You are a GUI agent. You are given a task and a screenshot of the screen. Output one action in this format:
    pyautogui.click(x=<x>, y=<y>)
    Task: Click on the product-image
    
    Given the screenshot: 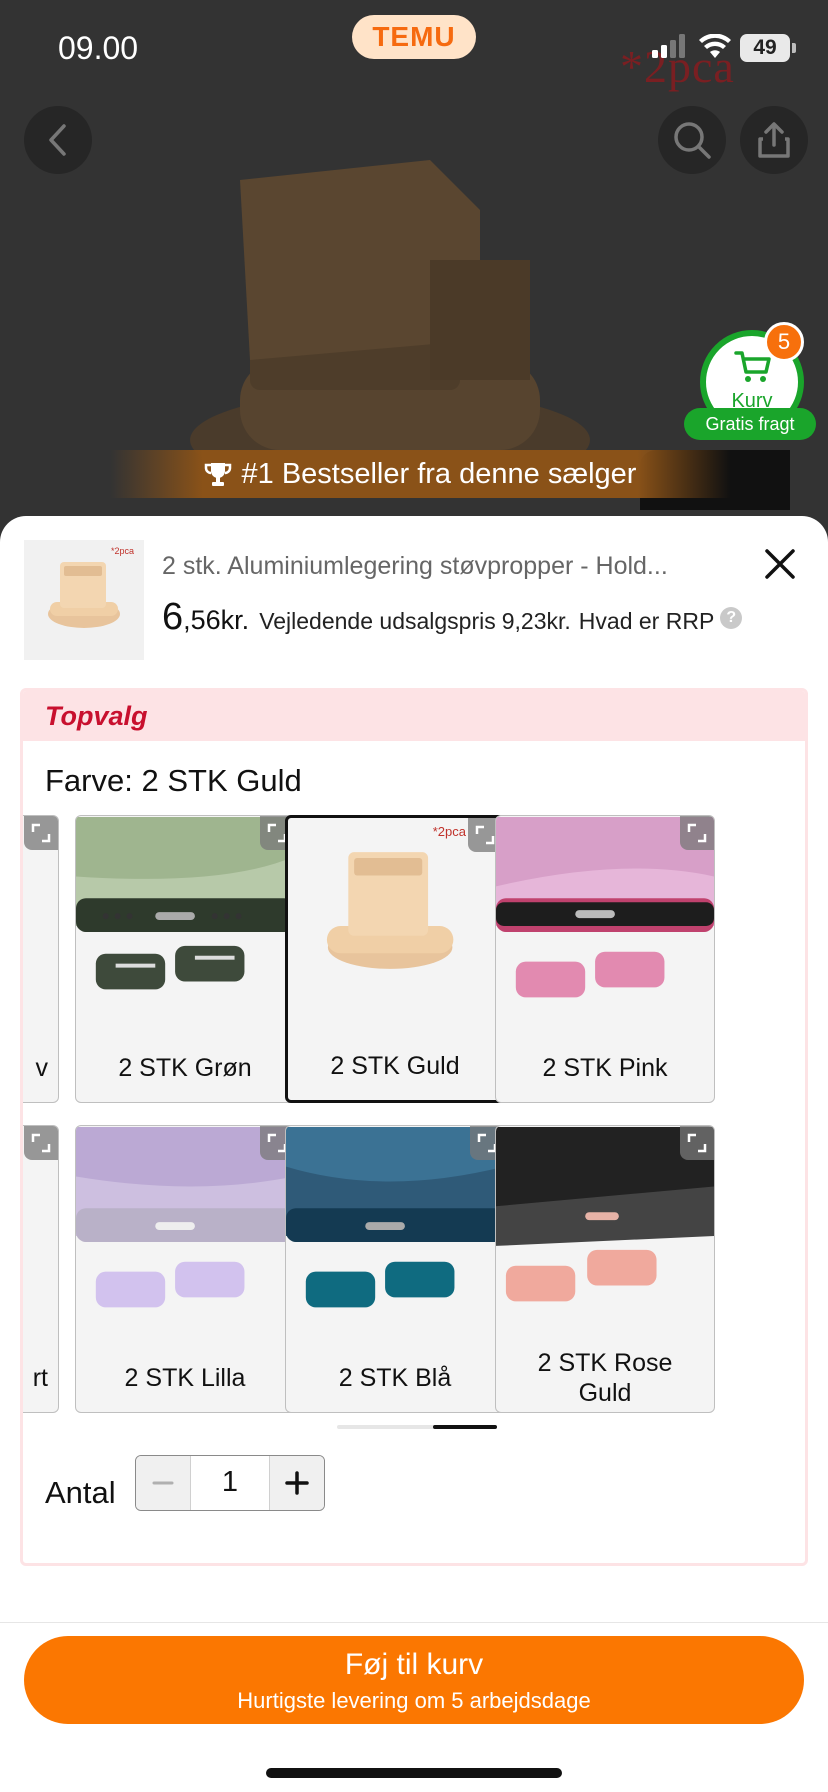 What is the action you would take?
    pyautogui.click(x=390, y=325)
    